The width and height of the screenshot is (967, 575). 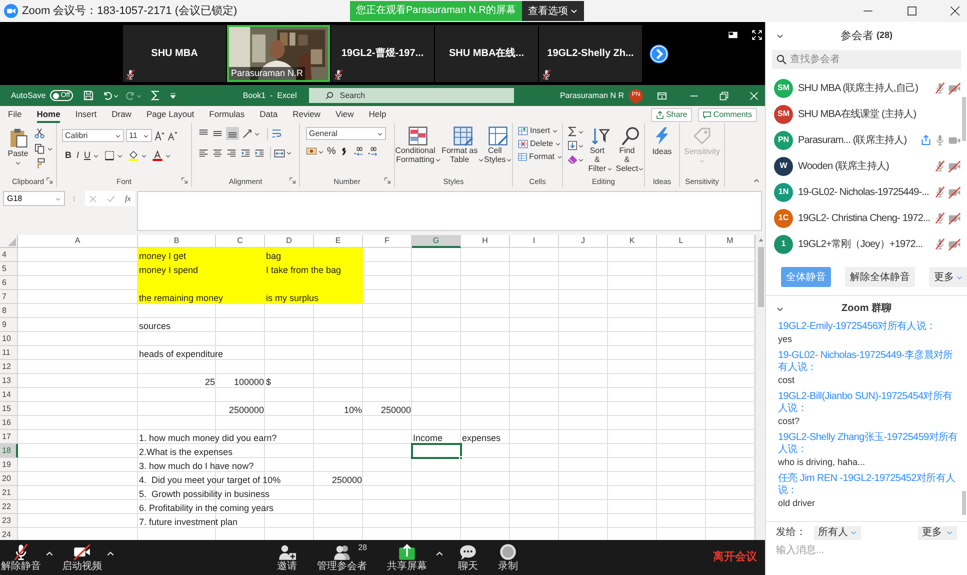 What do you see at coordinates (203, 153) in the screenshot?
I see `align-left-icon` at bounding box center [203, 153].